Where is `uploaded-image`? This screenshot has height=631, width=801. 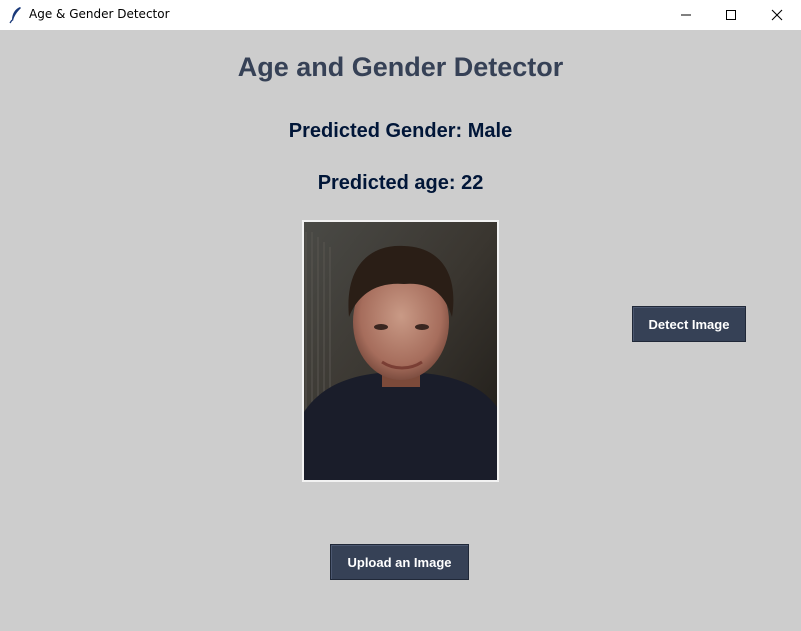
uploaded-image is located at coordinates (400, 351).